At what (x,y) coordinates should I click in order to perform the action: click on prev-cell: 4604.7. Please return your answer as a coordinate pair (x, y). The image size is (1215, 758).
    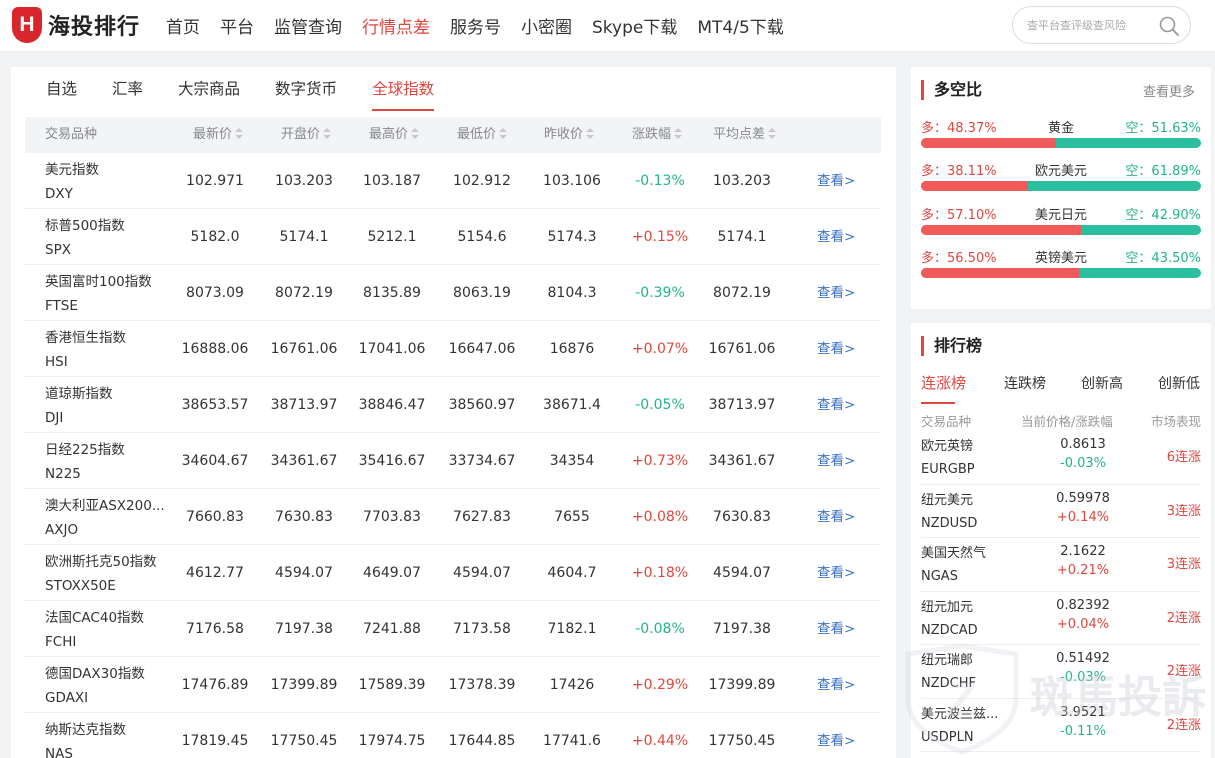
    Looking at the image, I should click on (572, 573).